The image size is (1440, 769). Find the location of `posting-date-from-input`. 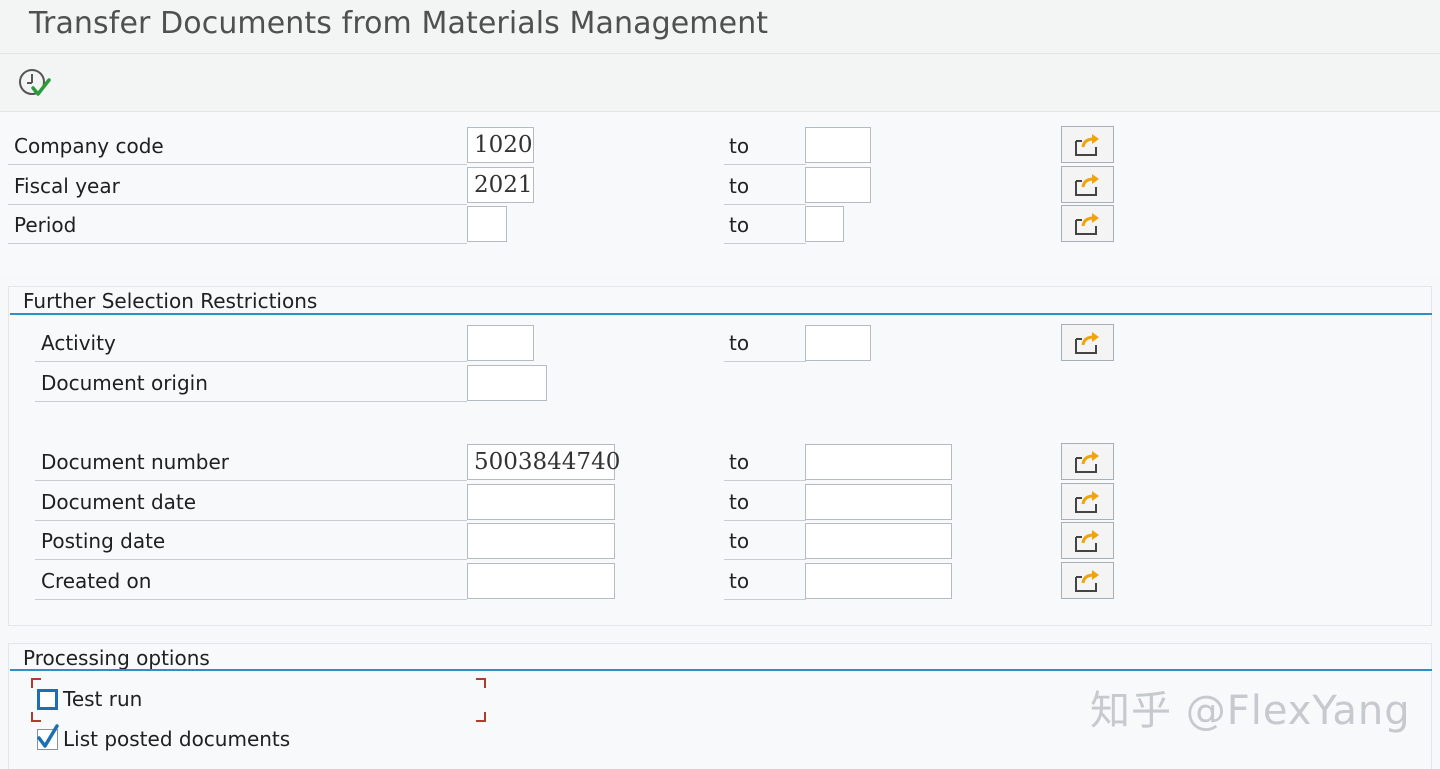

posting-date-from-input is located at coordinates (541, 541).